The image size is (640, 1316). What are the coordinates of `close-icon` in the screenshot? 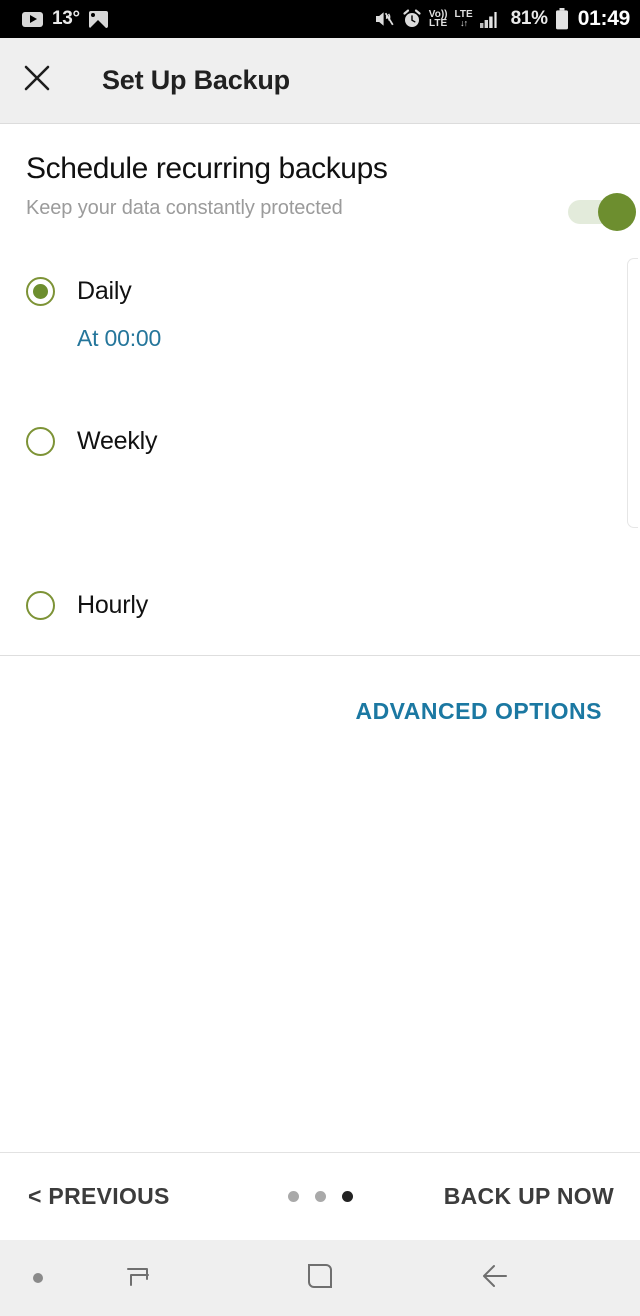 It's located at (37, 80).